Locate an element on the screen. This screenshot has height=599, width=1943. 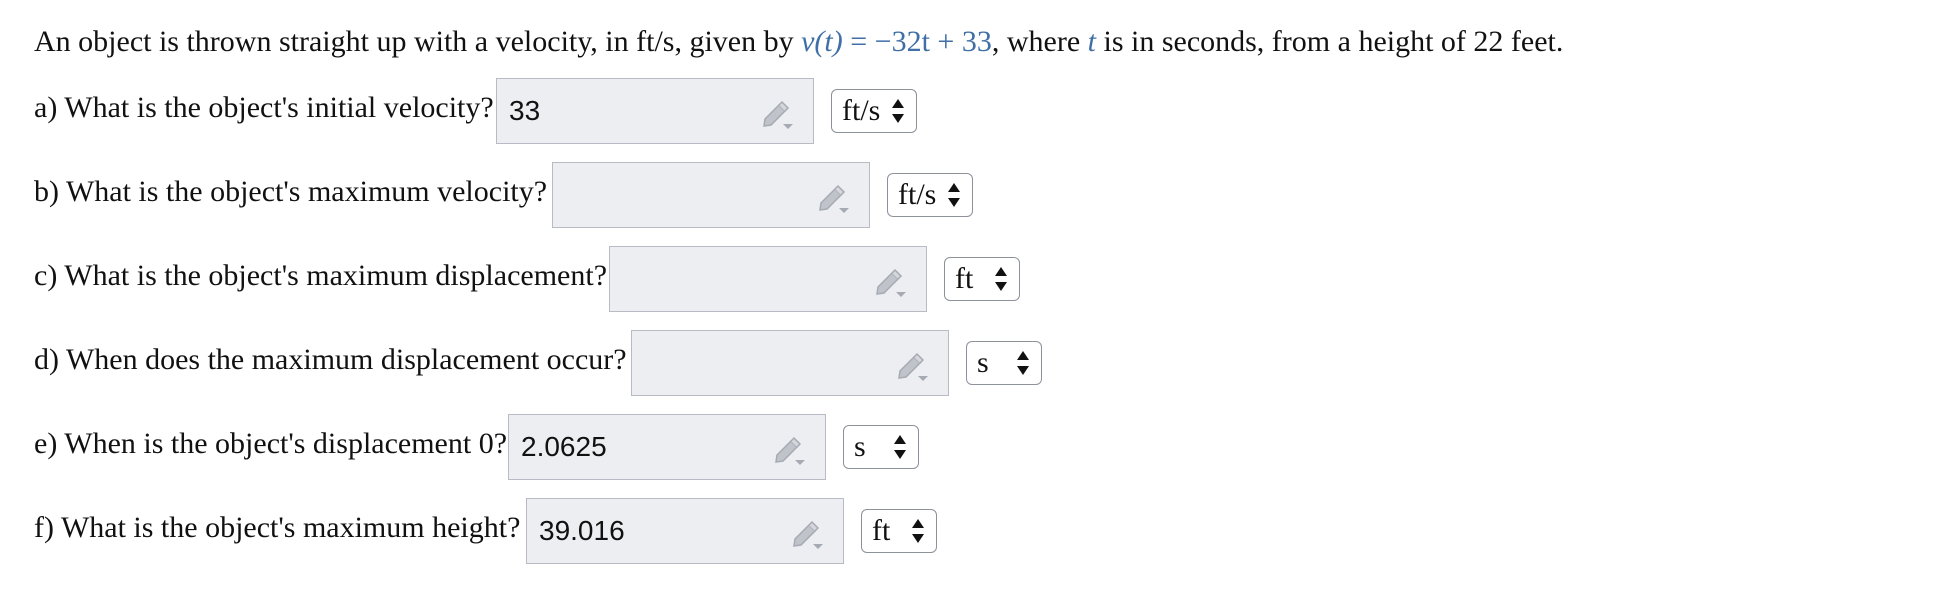
answer-value-a: 33 is located at coordinates (525, 110).